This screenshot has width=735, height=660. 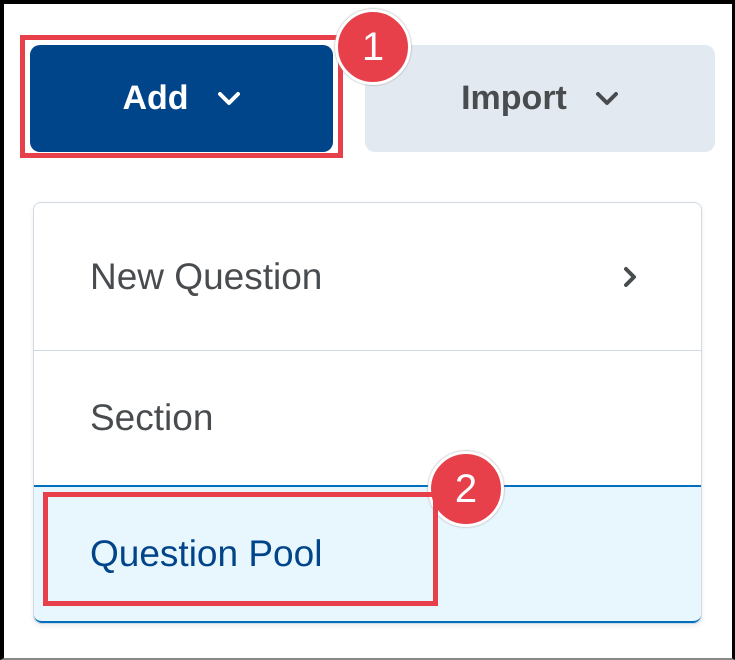 I want to click on add-button: Add, so click(x=181, y=98).